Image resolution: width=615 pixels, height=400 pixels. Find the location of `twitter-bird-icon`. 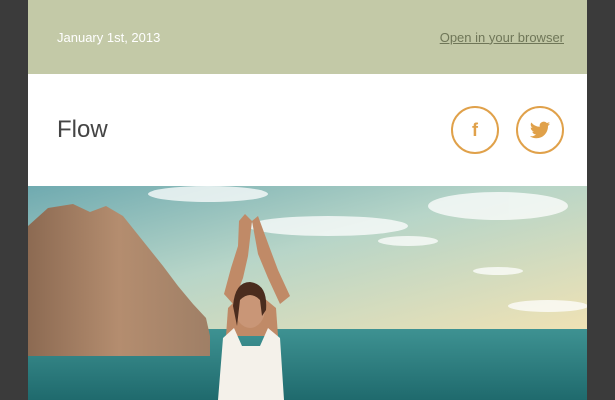

twitter-bird-icon is located at coordinates (540, 130).